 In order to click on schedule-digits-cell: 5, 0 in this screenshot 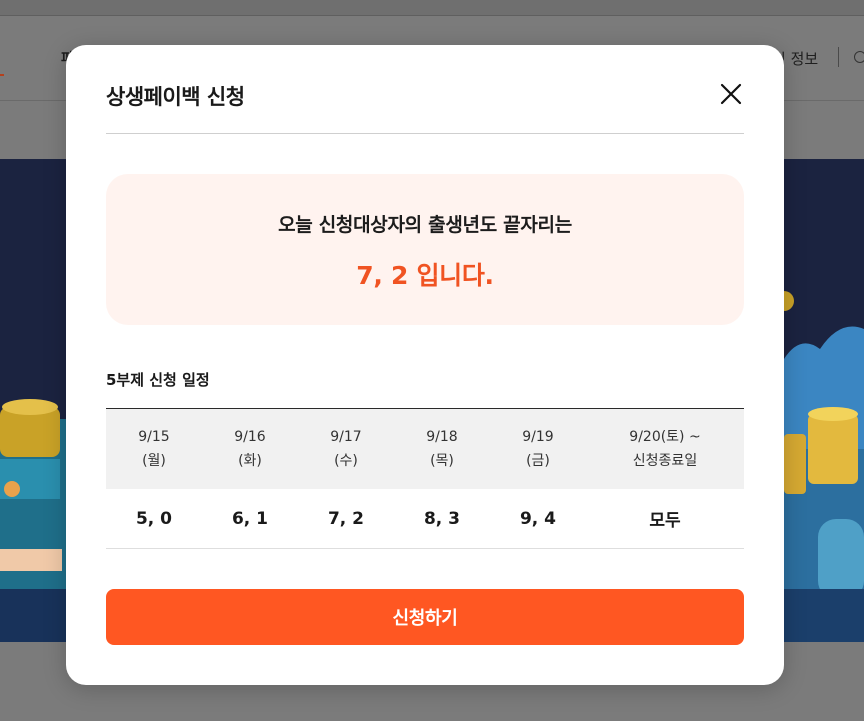, I will do `click(154, 518)`.